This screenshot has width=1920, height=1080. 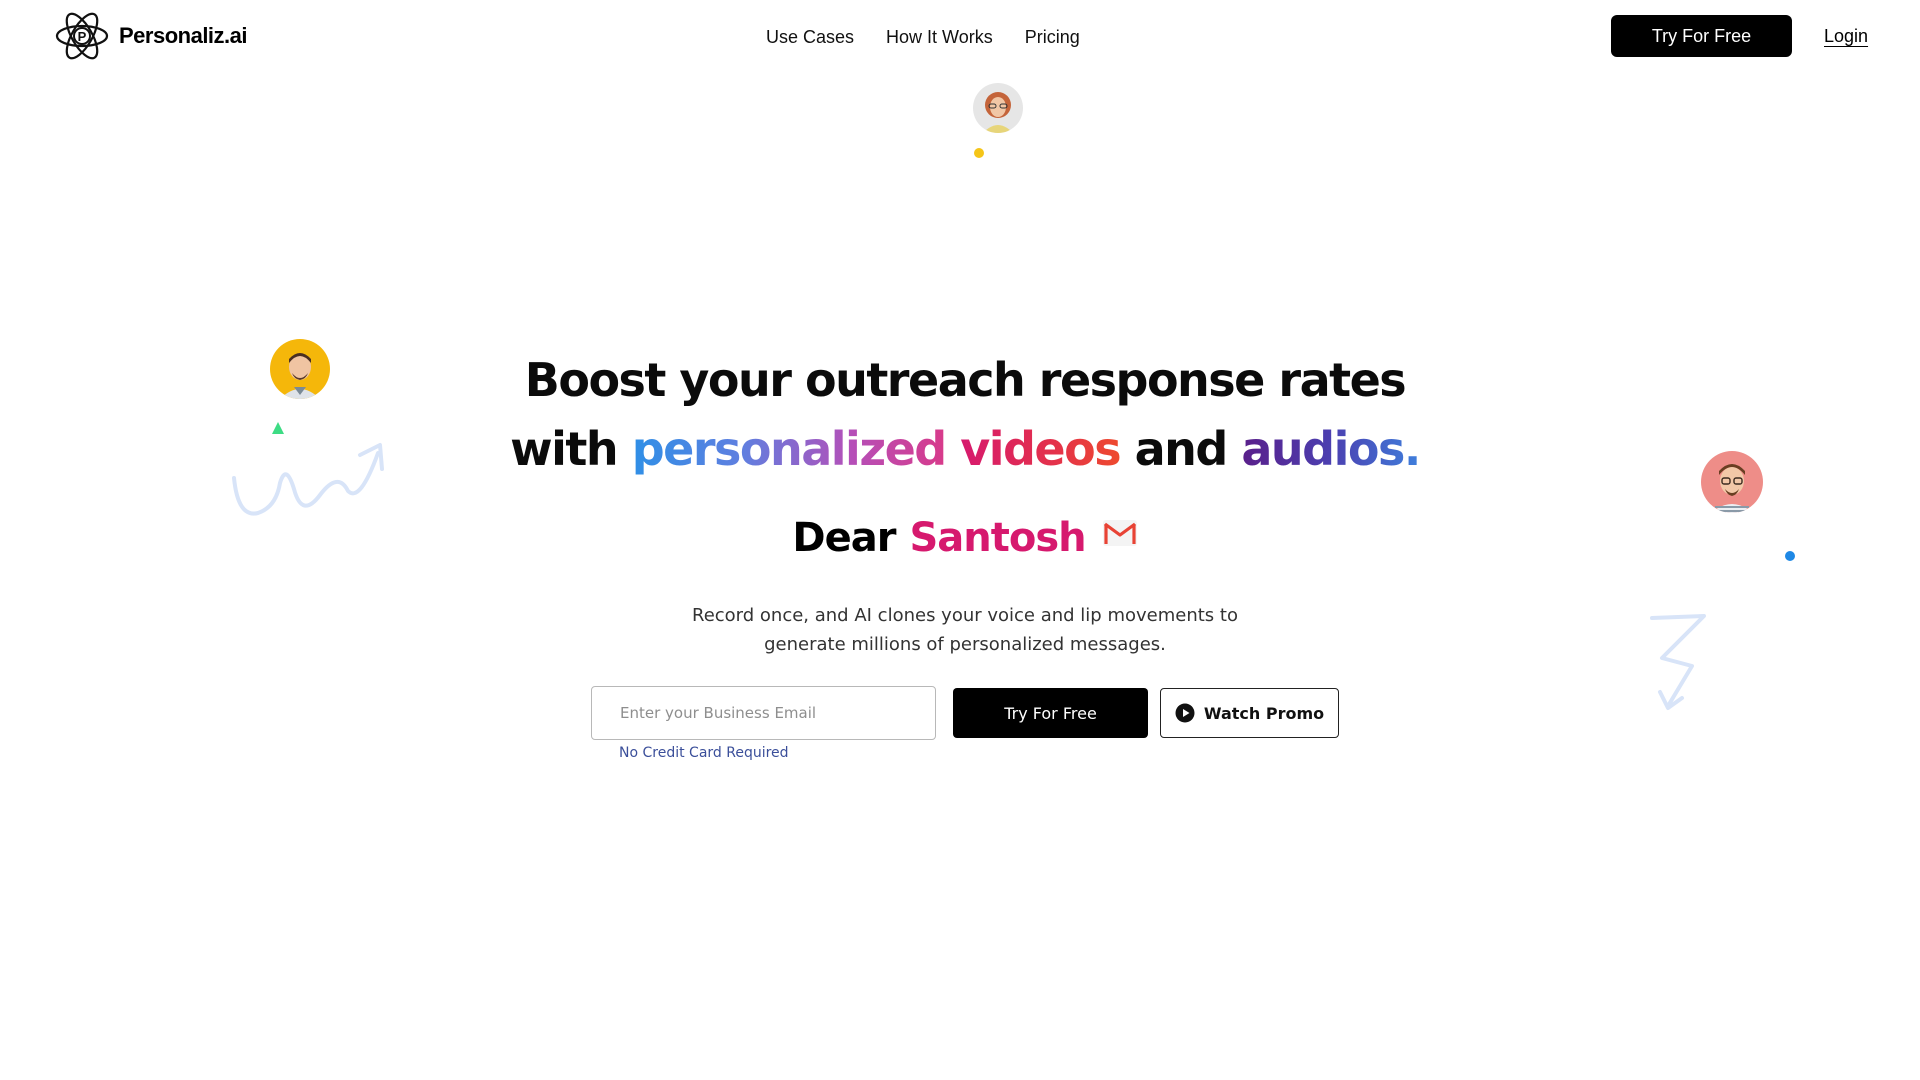 What do you see at coordinates (1846, 36) in the screenshot?
I see `login-link: Login` at bounding box center [1846, 36].